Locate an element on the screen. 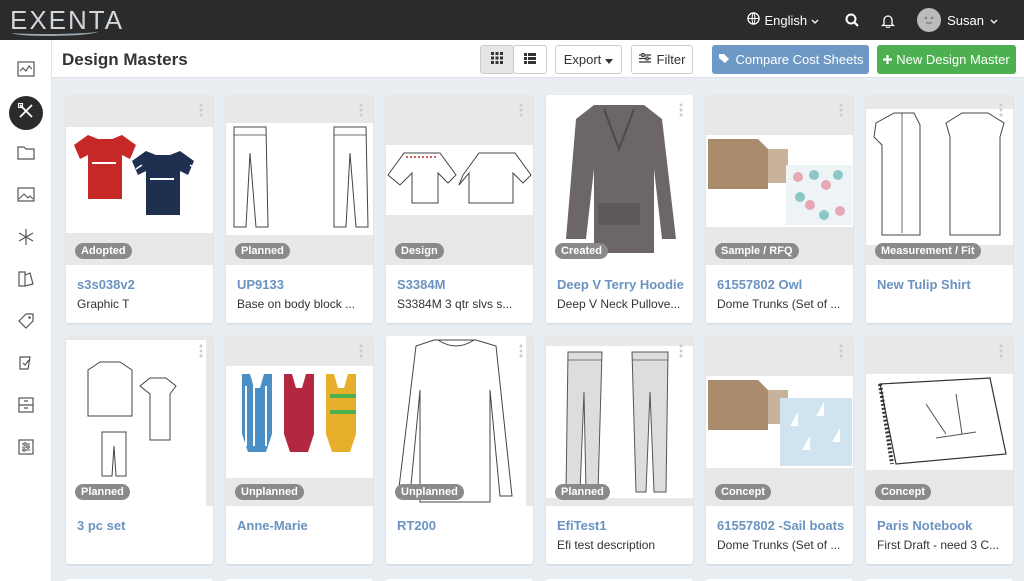 Image resolution: width=1024 pixels, height=581 pixels. status-badge: Sample / RFQ is located at coordinates (757, 251).